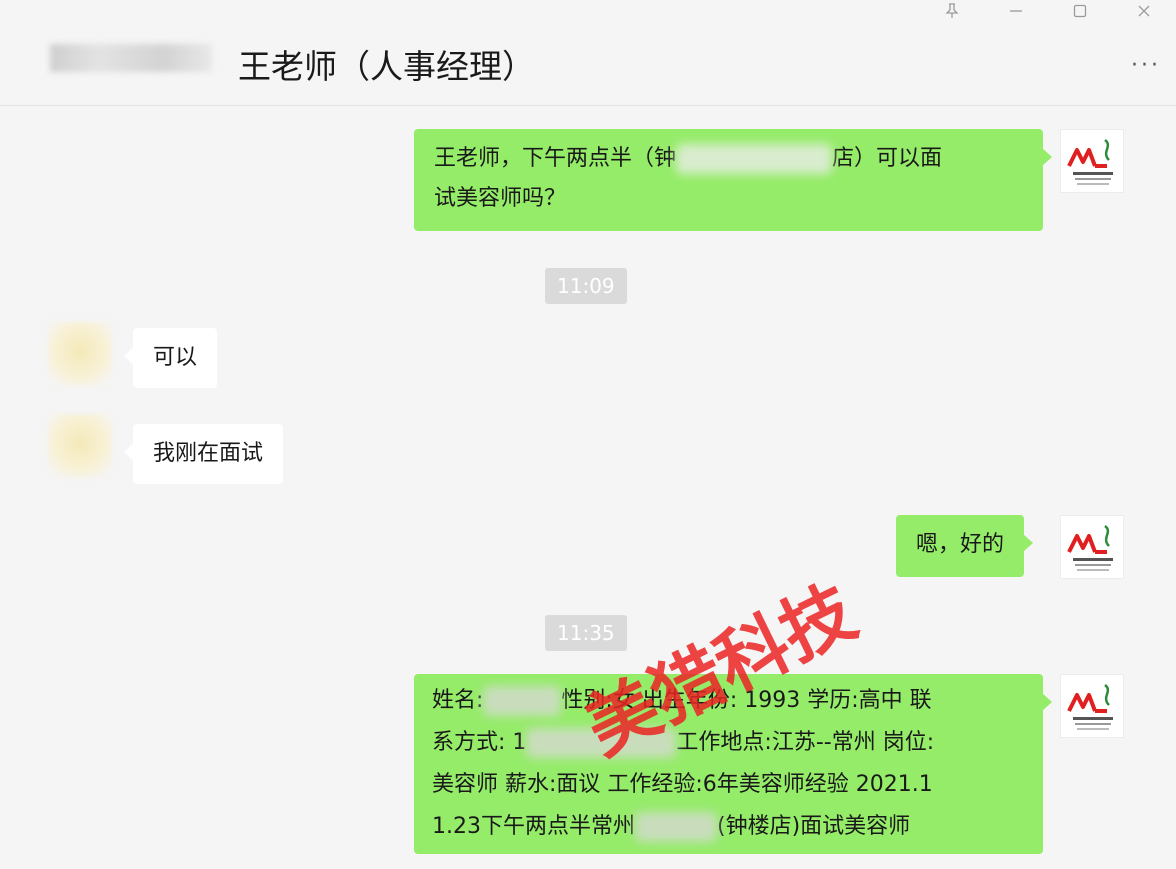 This screenshot has width=1176, height=869. Describe the element at coordinates (500, 198) in the screenshot. I see `message-text: 试美容师吗？` at that location.